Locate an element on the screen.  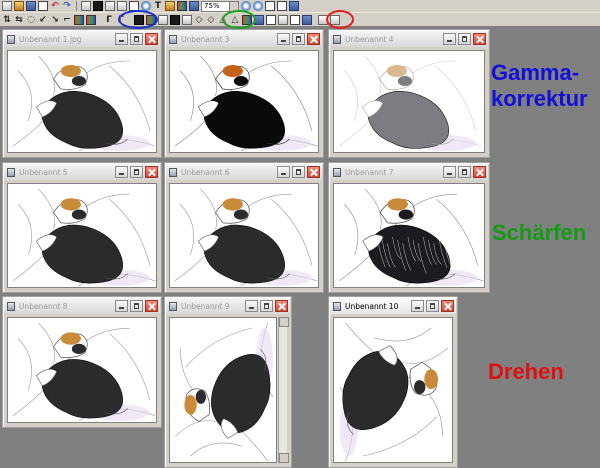
image-window: Unbenannt 1.jpg is located at coordinates (82, 93).